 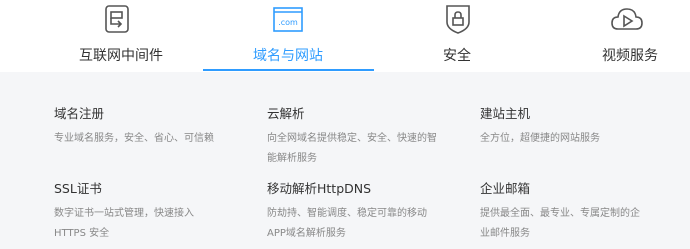 I want to click on tab-video-service: 视频服务, so click(x=640, y=36).